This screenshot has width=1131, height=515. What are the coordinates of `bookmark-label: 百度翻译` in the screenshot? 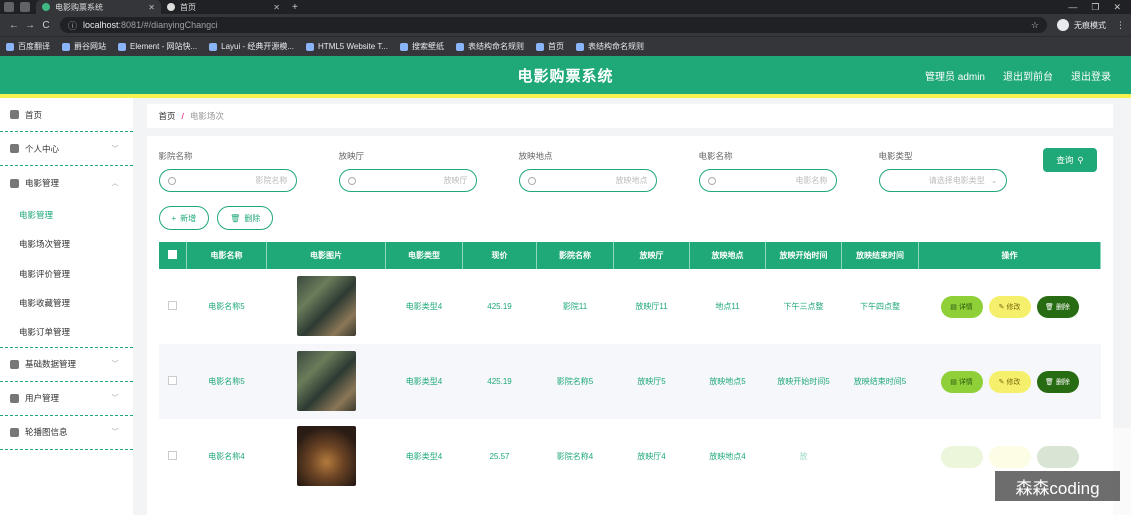 It's located at (34, 46).